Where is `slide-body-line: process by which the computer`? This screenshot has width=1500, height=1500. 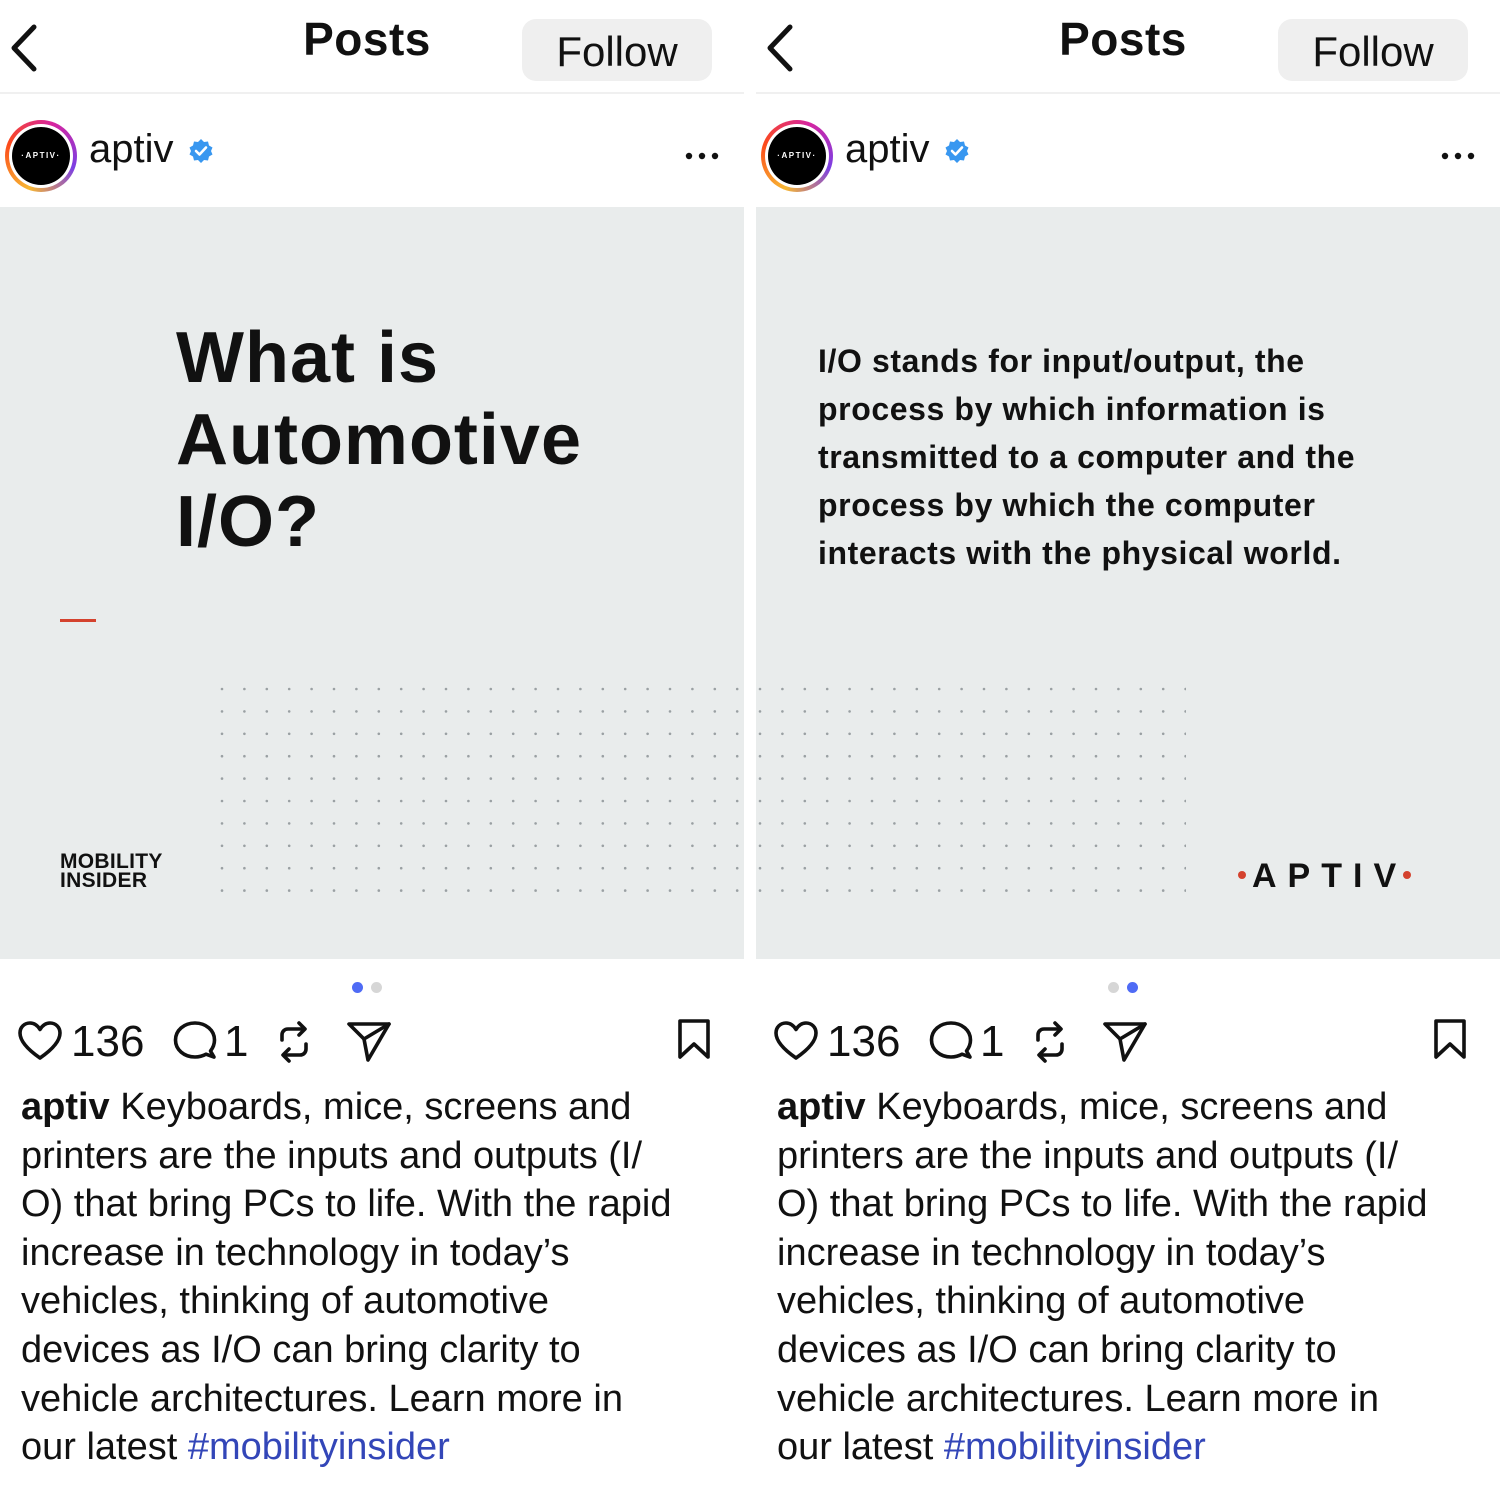
slide-body-line: process by which the computer is located at coordinates (1067, 505).